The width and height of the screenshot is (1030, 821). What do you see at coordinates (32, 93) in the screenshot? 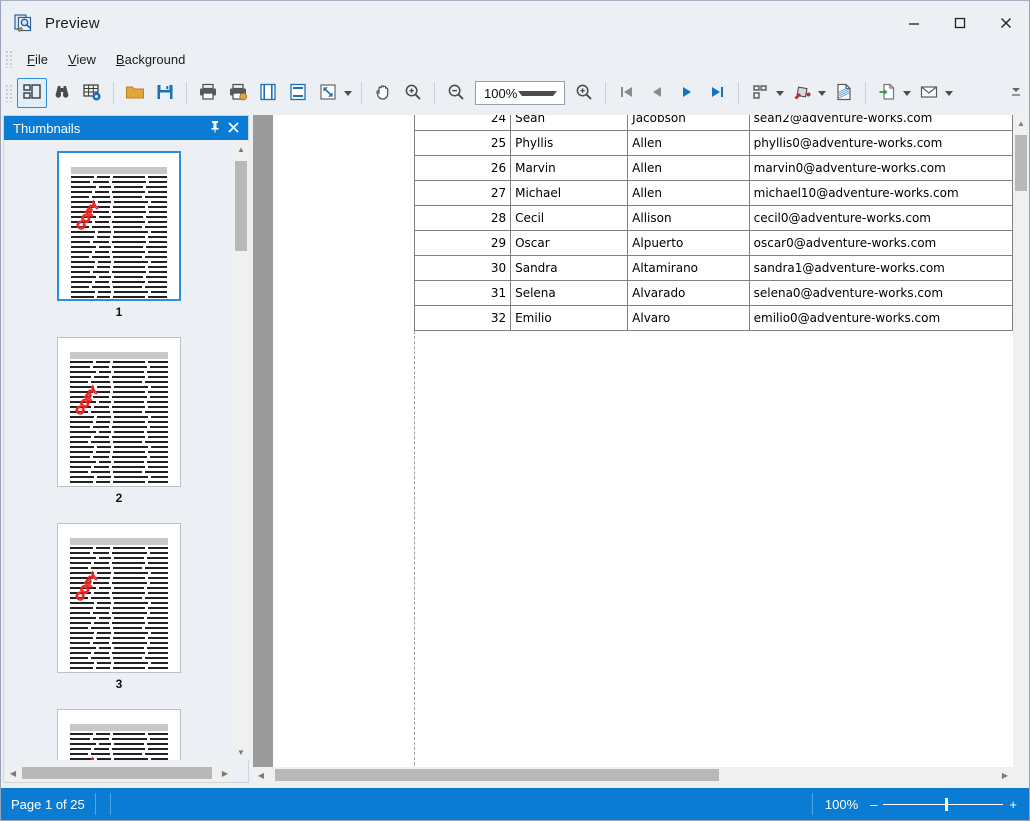
I see `toggle-sidebar-button` at bounding box center [32, 93].